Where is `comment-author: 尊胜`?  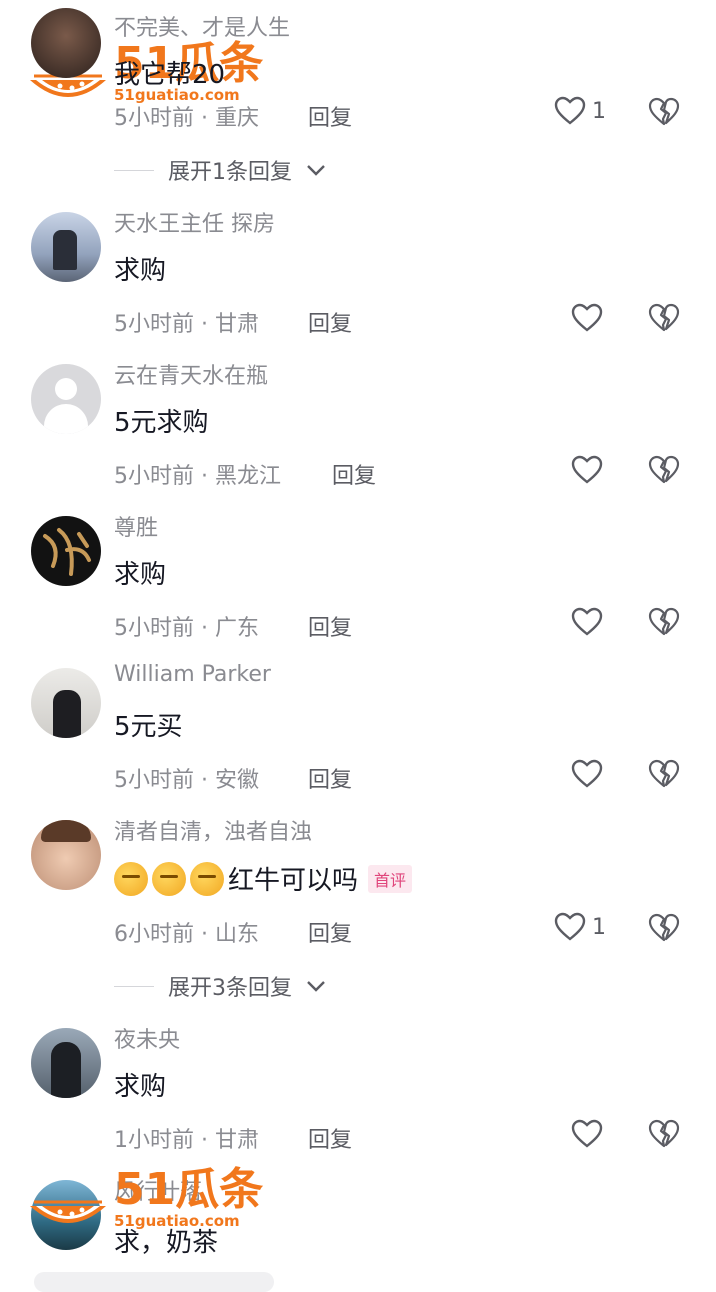 comment-author: 尊胜 is located at coordinates (136, 526).